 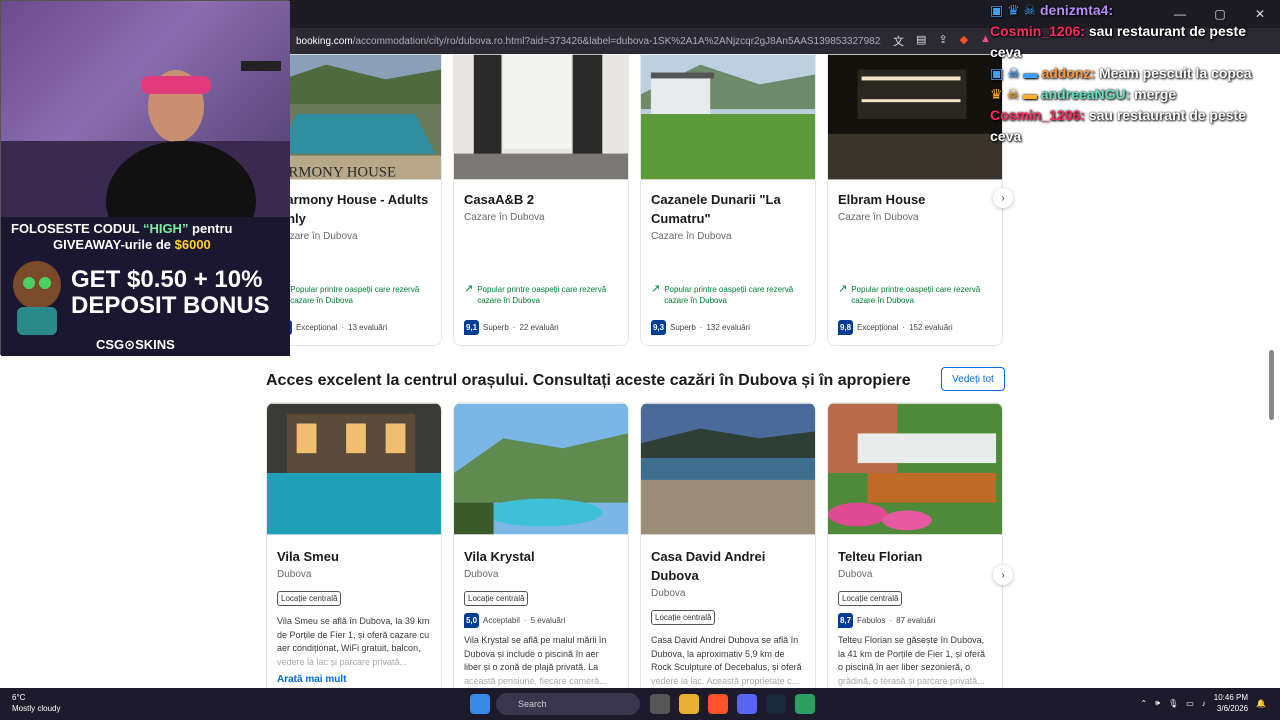 I want to click on chat-message: ▣ ♛ ☠ denizmta4:, so click(x=1052, y=10).